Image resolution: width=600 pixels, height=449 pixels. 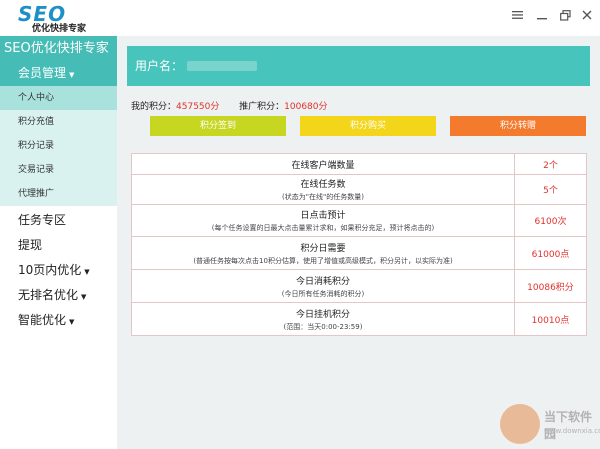 I want to click on watermark-text: 当下软件园, so click(x=568, y=425).